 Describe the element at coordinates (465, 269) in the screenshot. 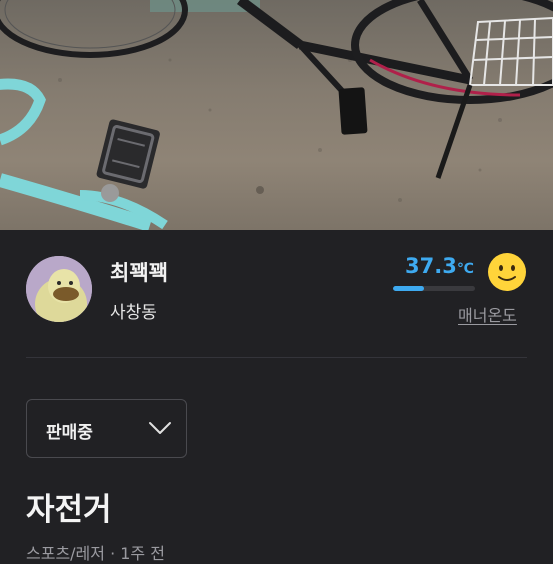

I see `temperature-unit: ℃` at that location.